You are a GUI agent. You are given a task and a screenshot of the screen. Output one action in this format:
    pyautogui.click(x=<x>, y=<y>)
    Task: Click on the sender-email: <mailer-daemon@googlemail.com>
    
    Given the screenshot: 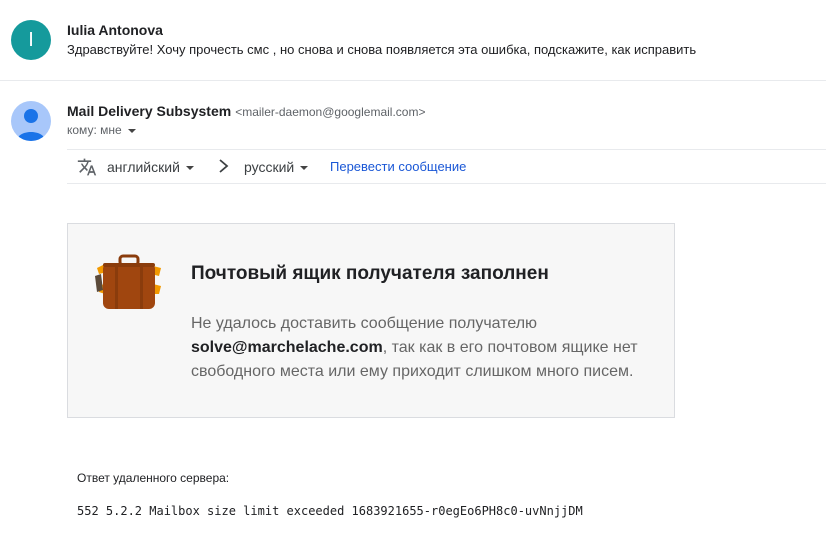 What is the action you would take?
    pyautogui.click(x=330, y=112)
    